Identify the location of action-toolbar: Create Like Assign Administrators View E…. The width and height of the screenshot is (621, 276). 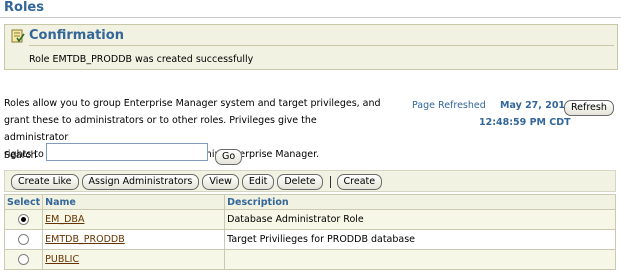
(310, 181).